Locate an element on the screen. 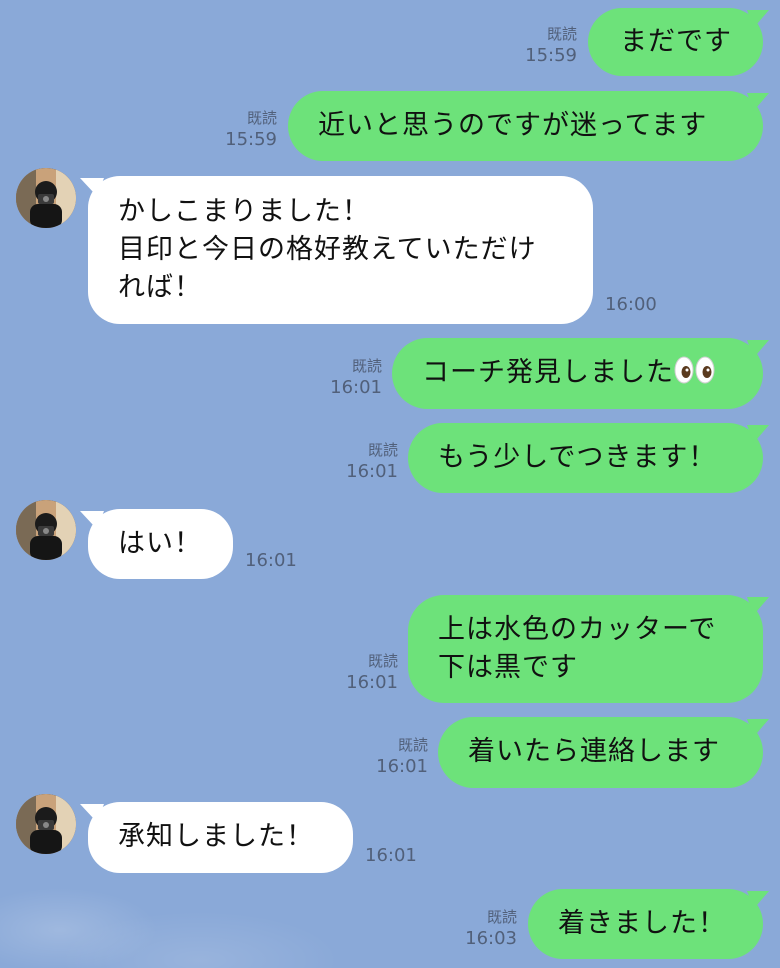 This screenshot has width=780, height=968. message-text: 上は水色のカッターで is located at coordinates (577, 629).